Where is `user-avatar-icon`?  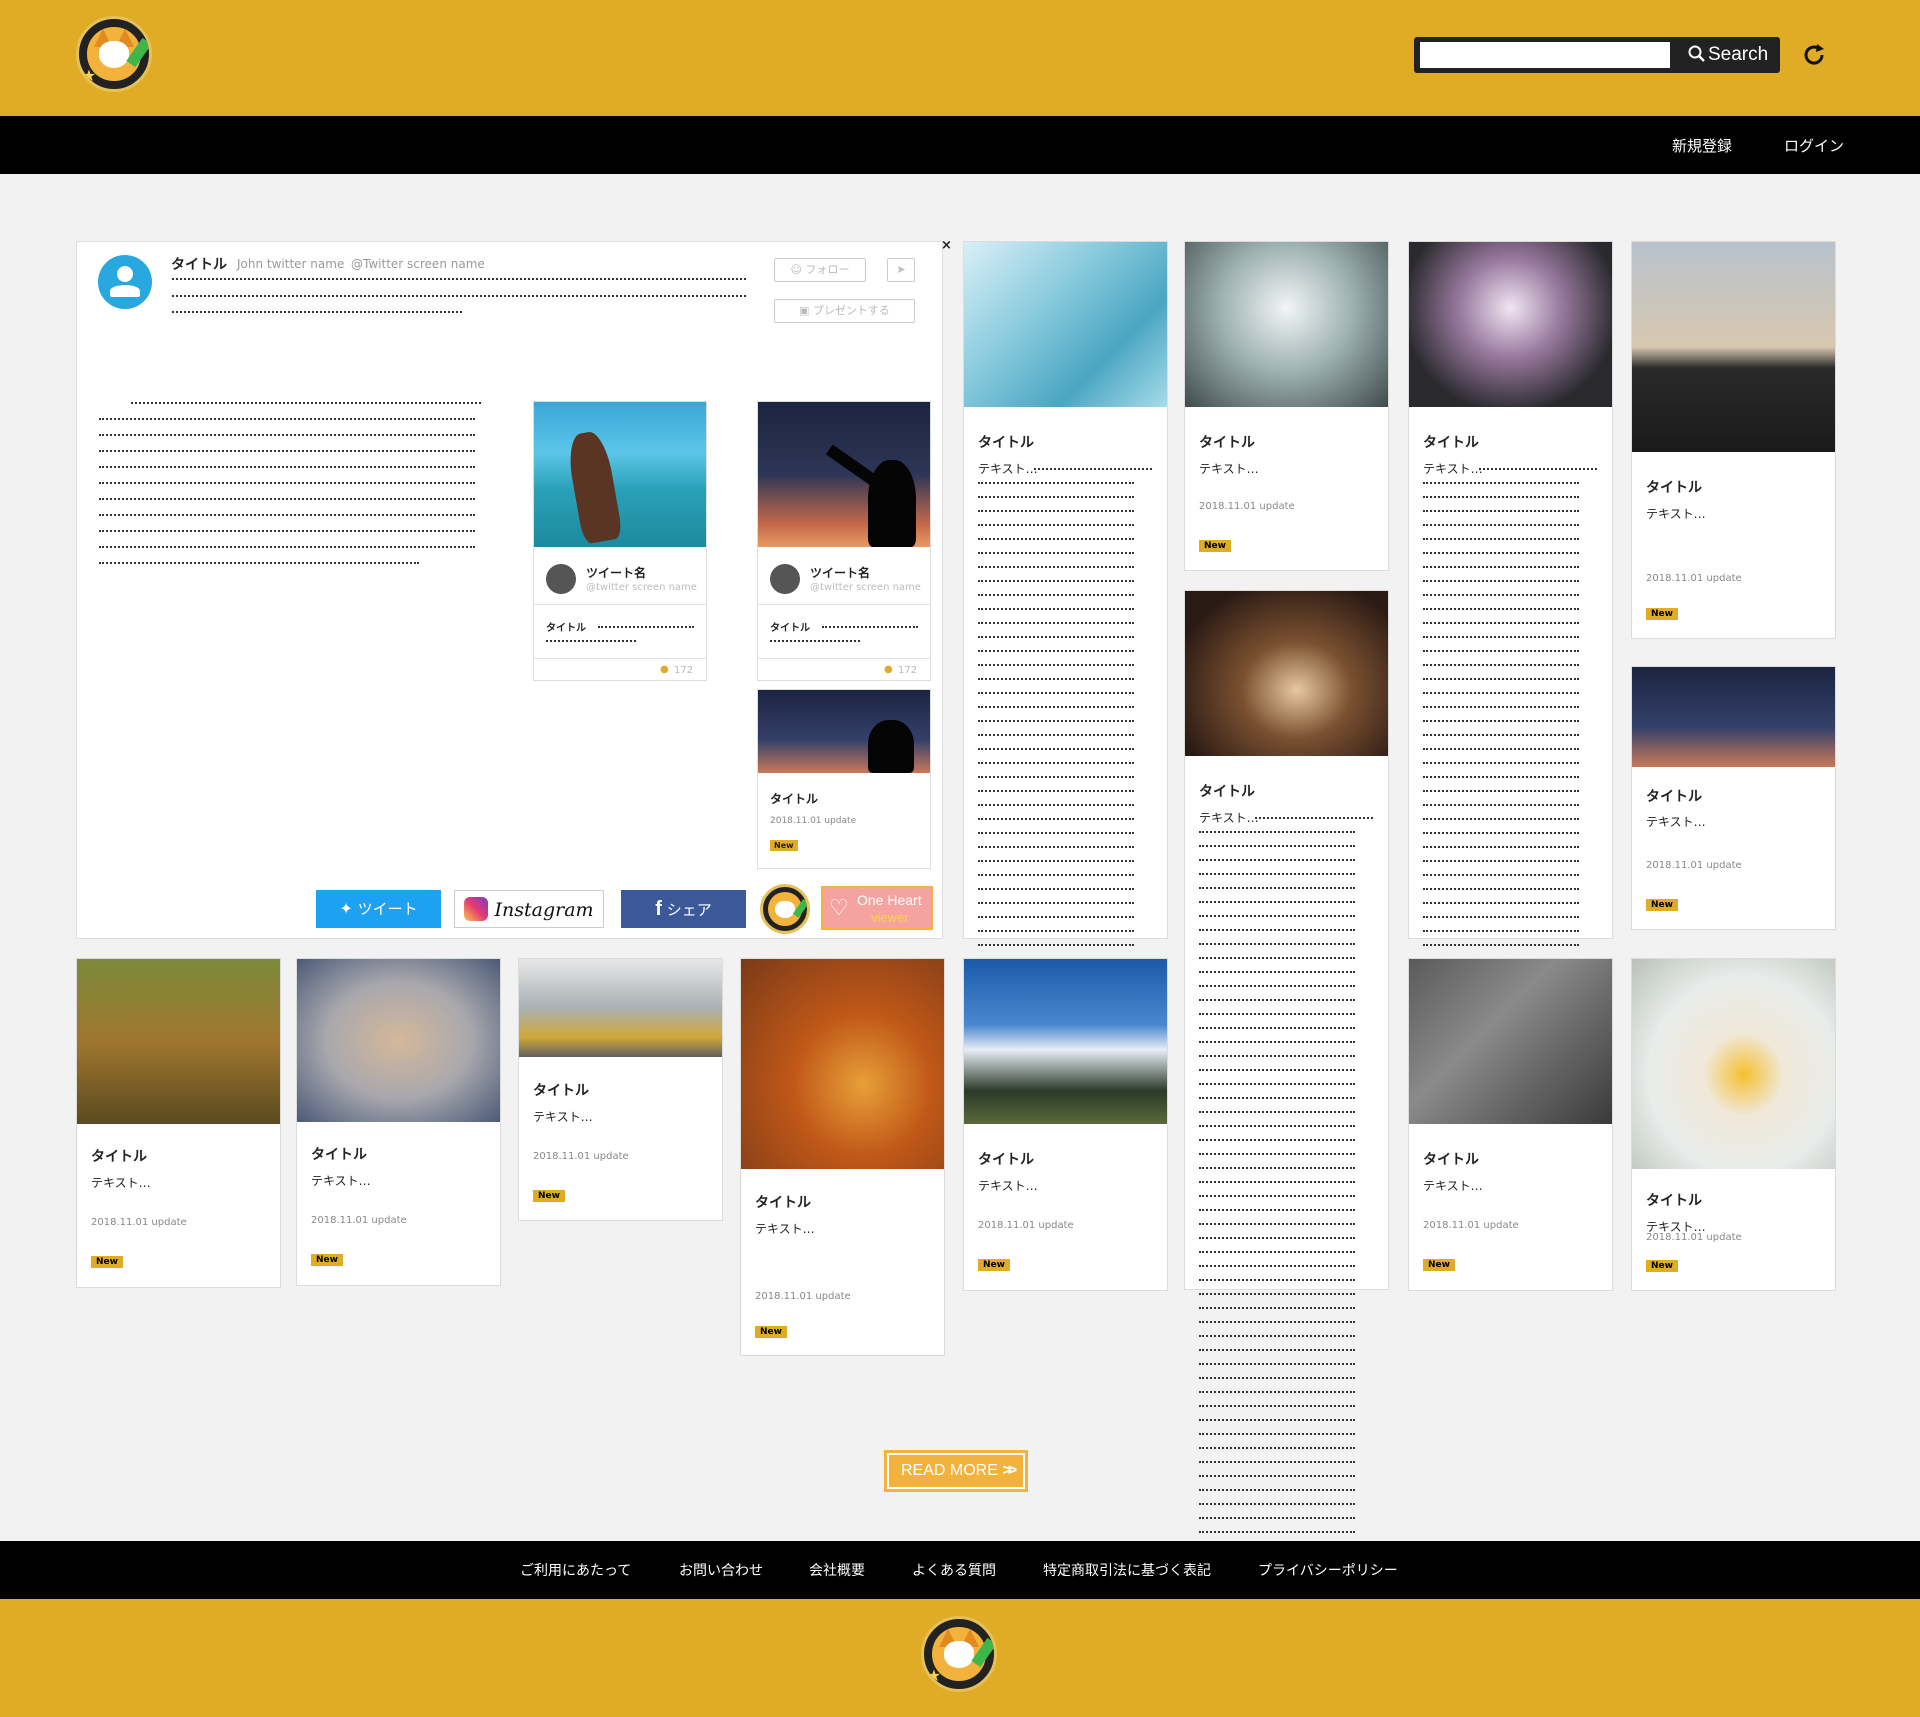 user-avatar-icon is located at coordinates (125, 282).